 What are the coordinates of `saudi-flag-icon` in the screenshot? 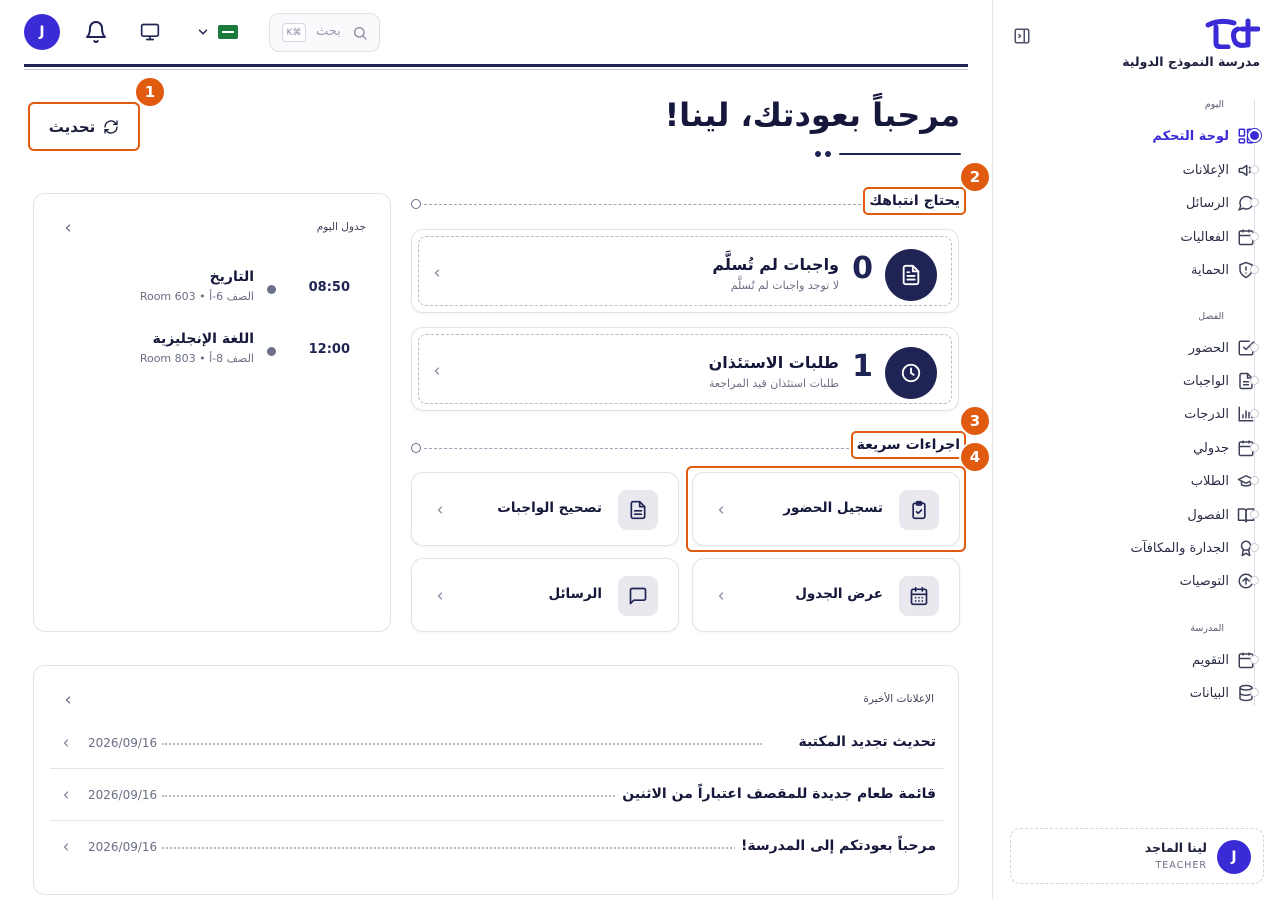 It's located at (228, 32).